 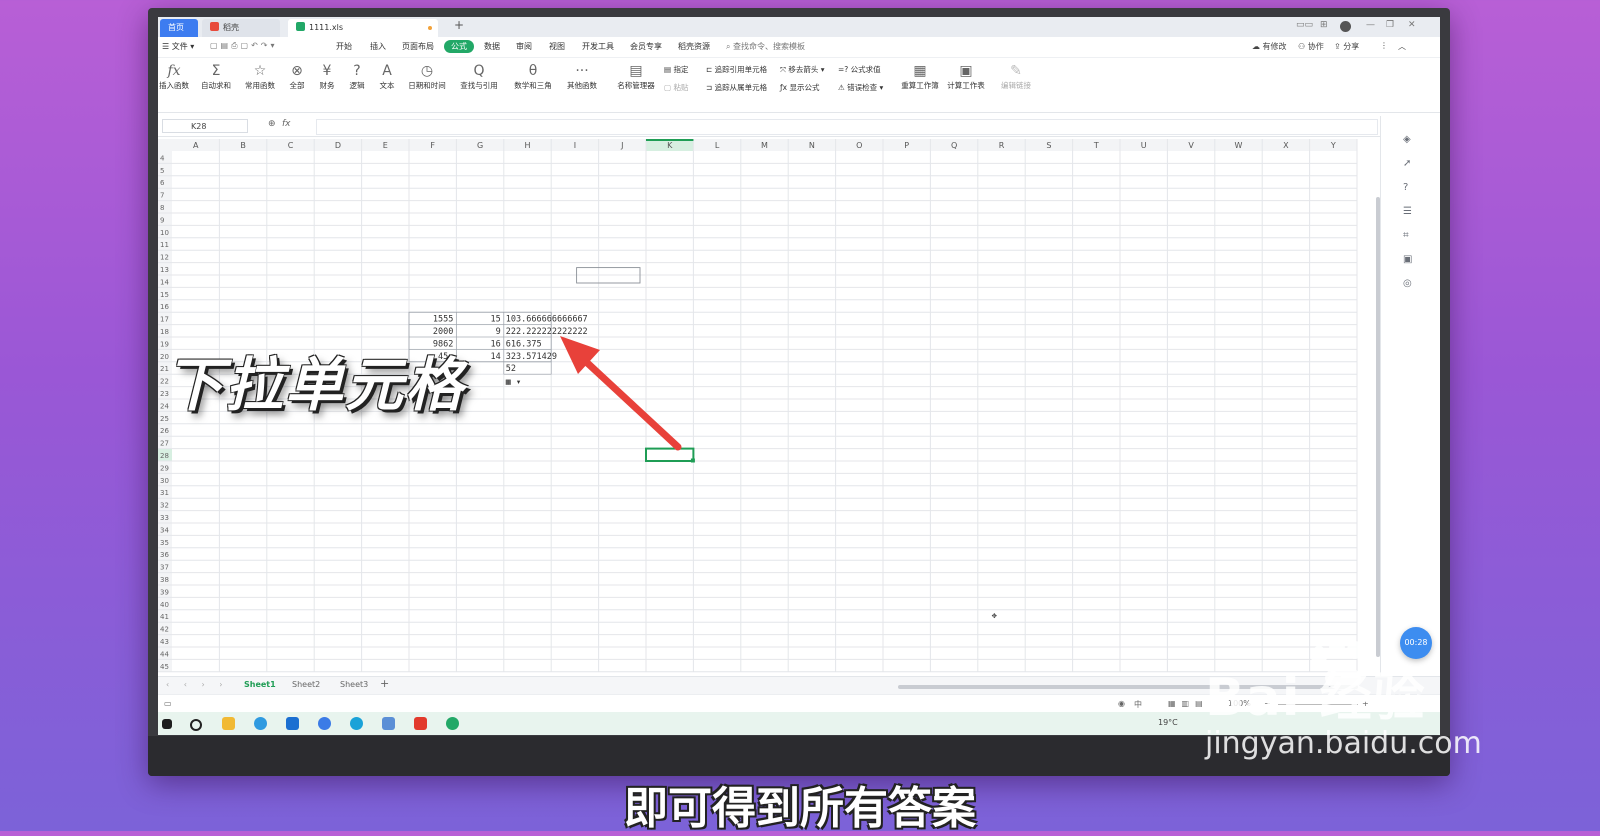 I want to click on baidu-watermark: Bai 经验 jingyan.baidu.com, so click(x=1343, y=708).